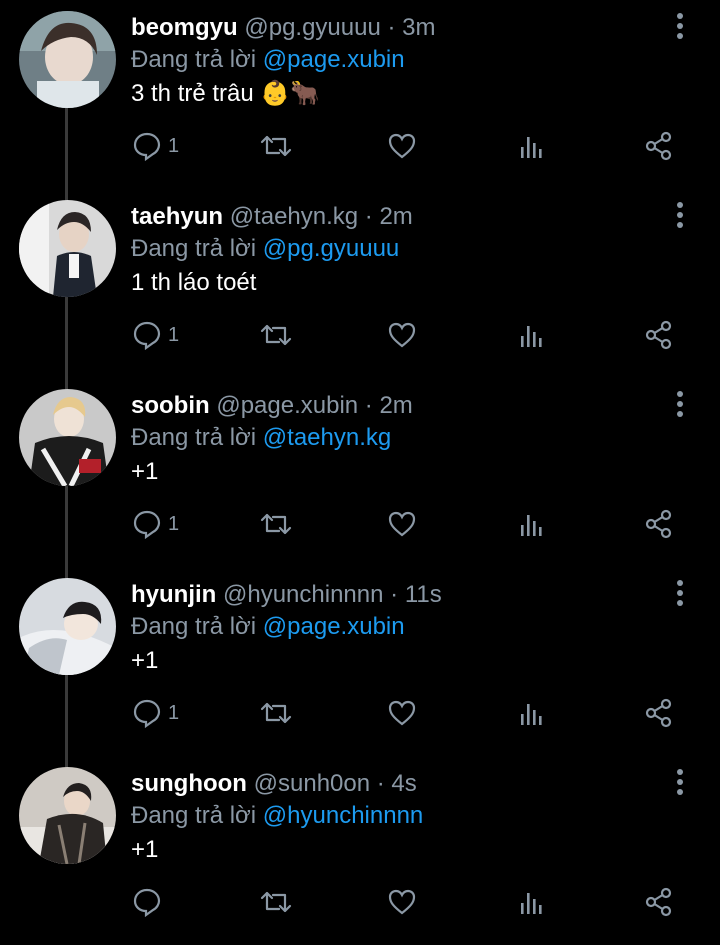 The height and width of the screenshot is (945, 720). Describe the element at coordinates (303, 594) in the screenshot. I see `handle: @hyunchinnnn` at that location.